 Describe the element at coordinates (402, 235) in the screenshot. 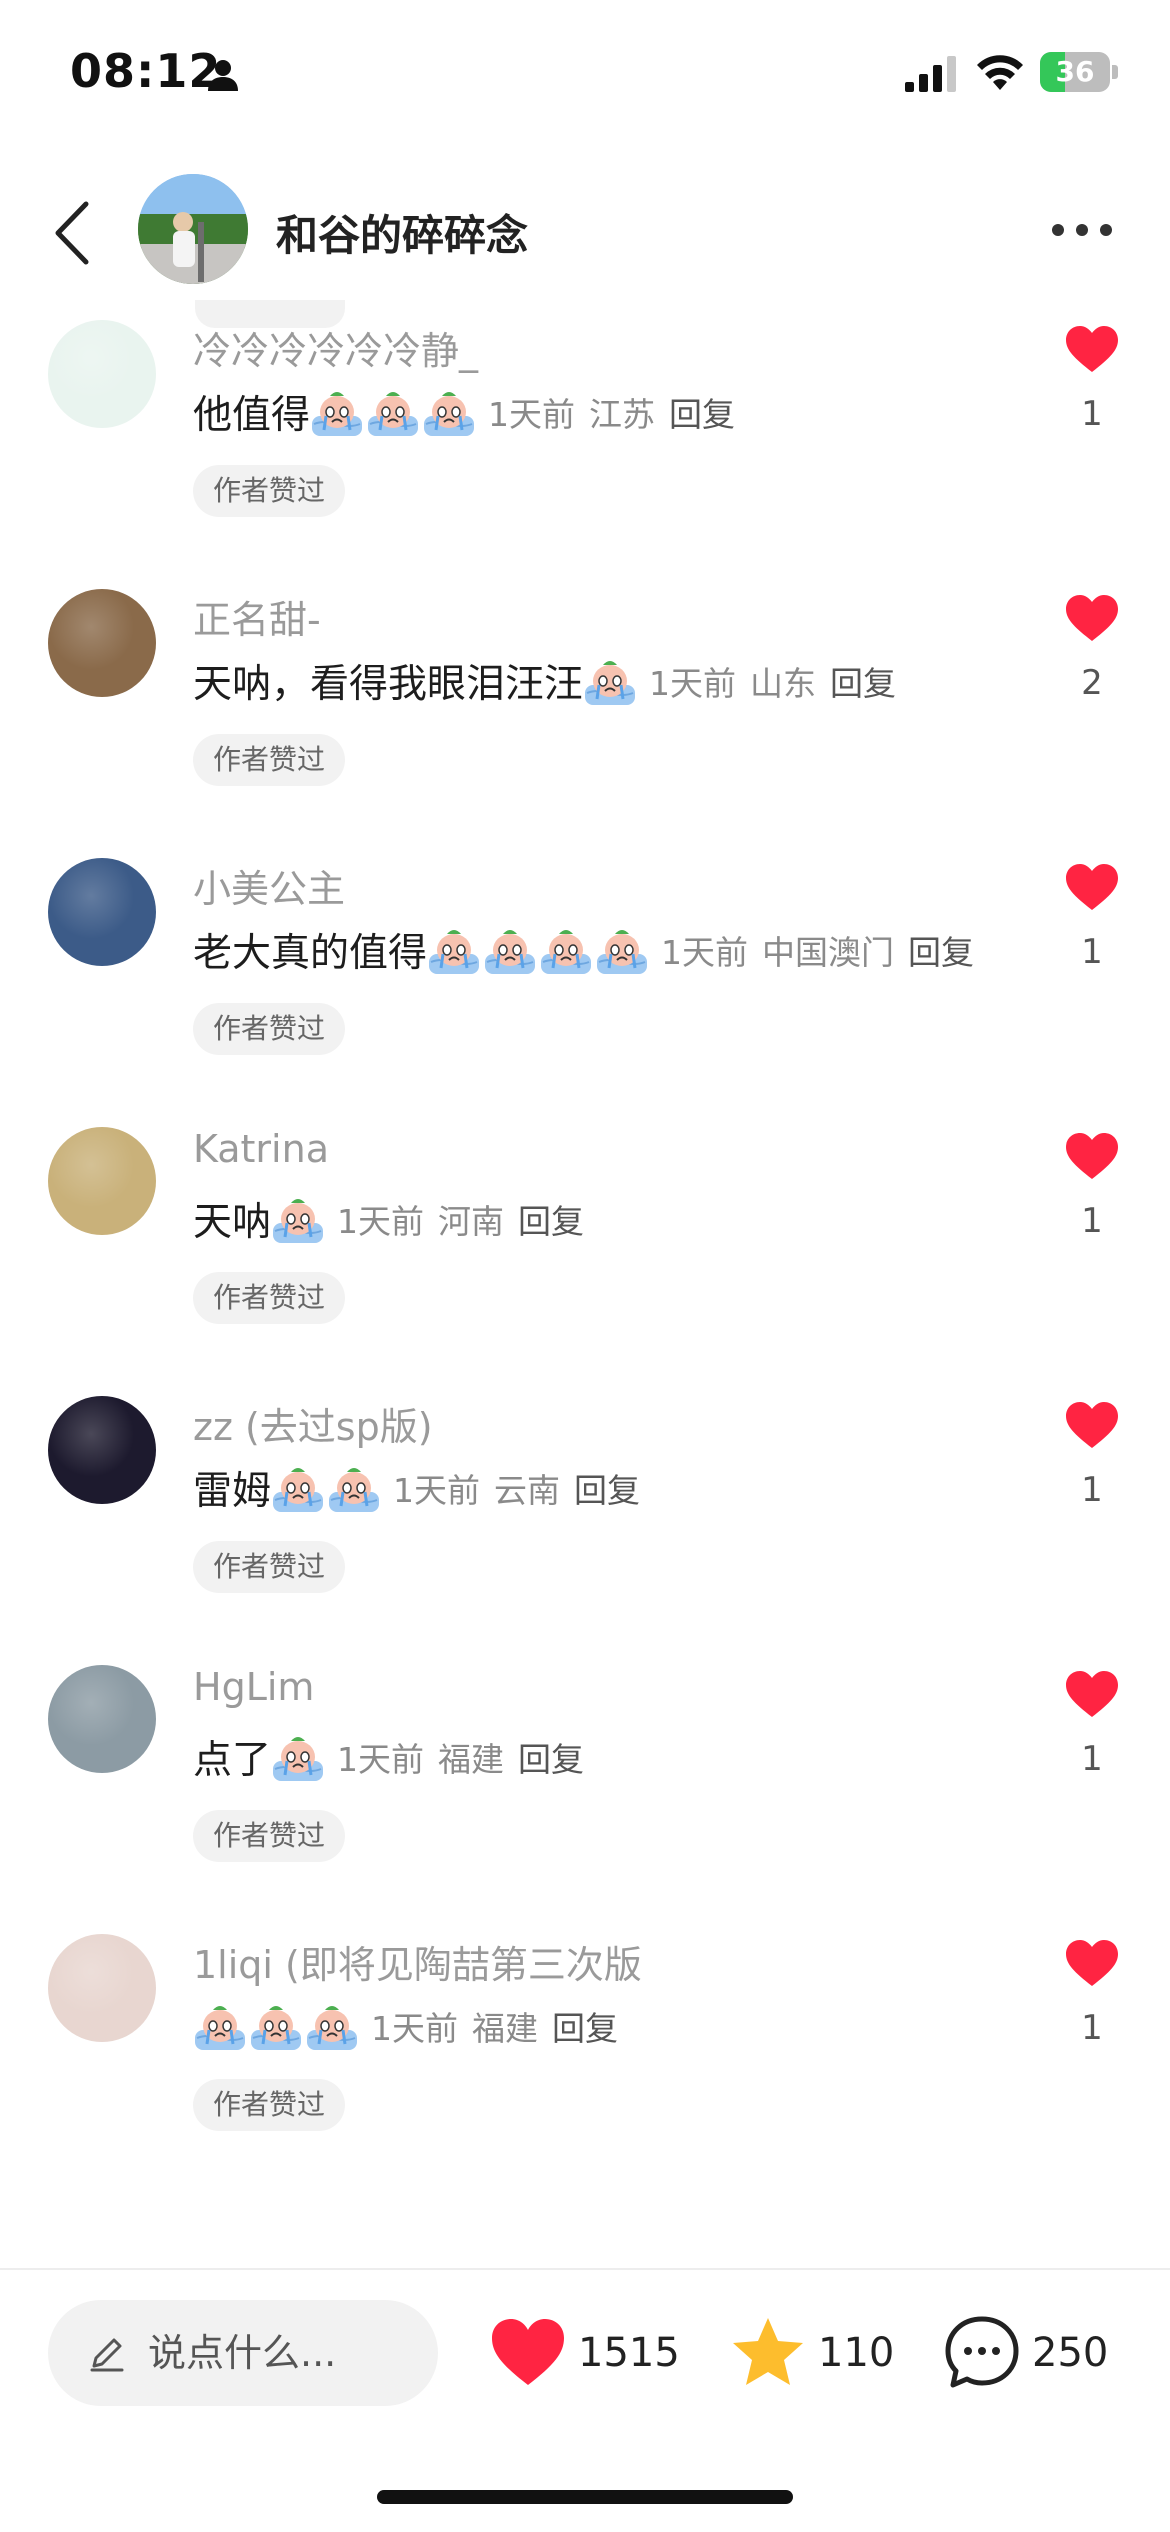

I see `page-title: 和谷的碎碎念` at that location.